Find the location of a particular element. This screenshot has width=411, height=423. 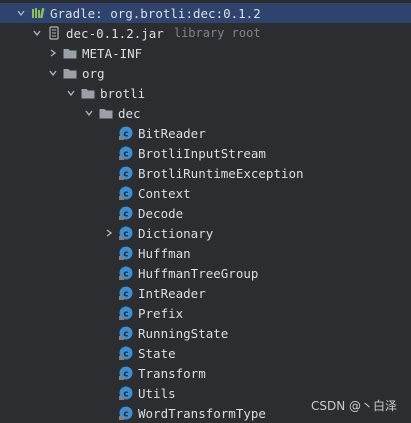

class-node-state: c State is located at coordinates (205, 353).